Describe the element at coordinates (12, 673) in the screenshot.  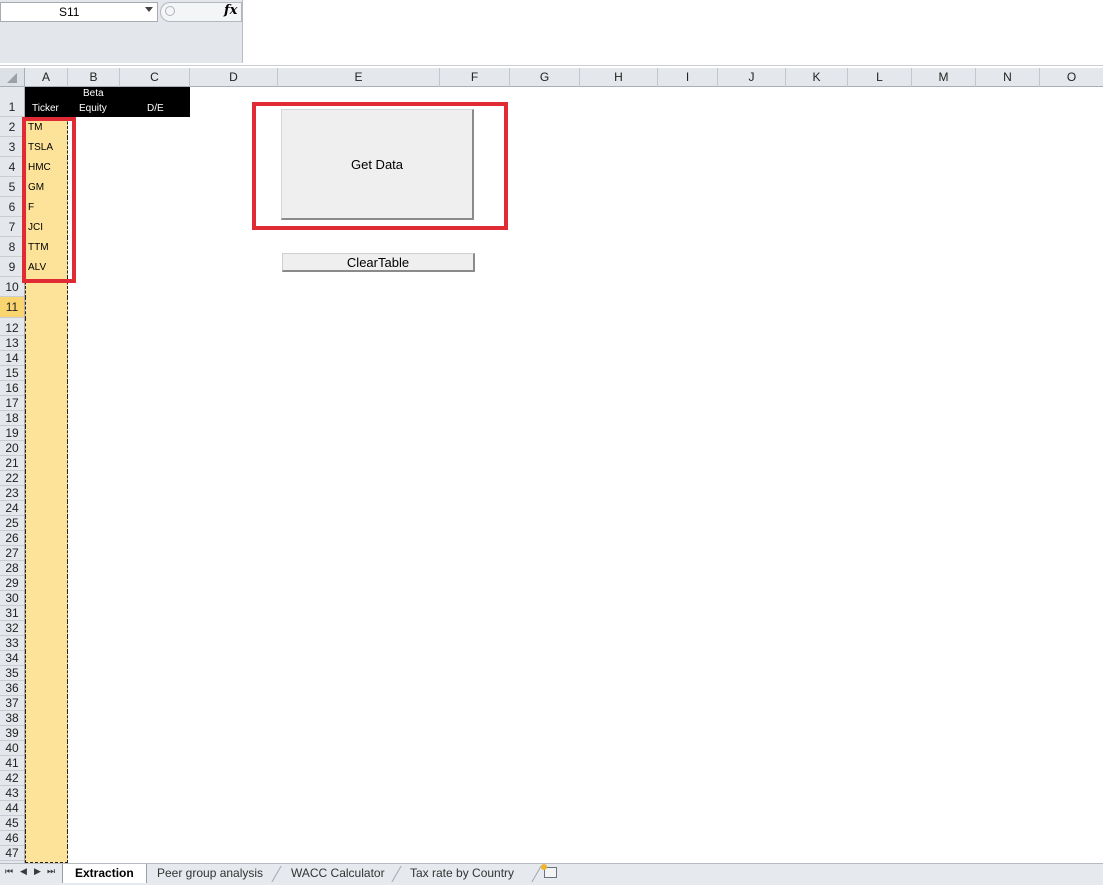
I see `row-header: 35` at that location.